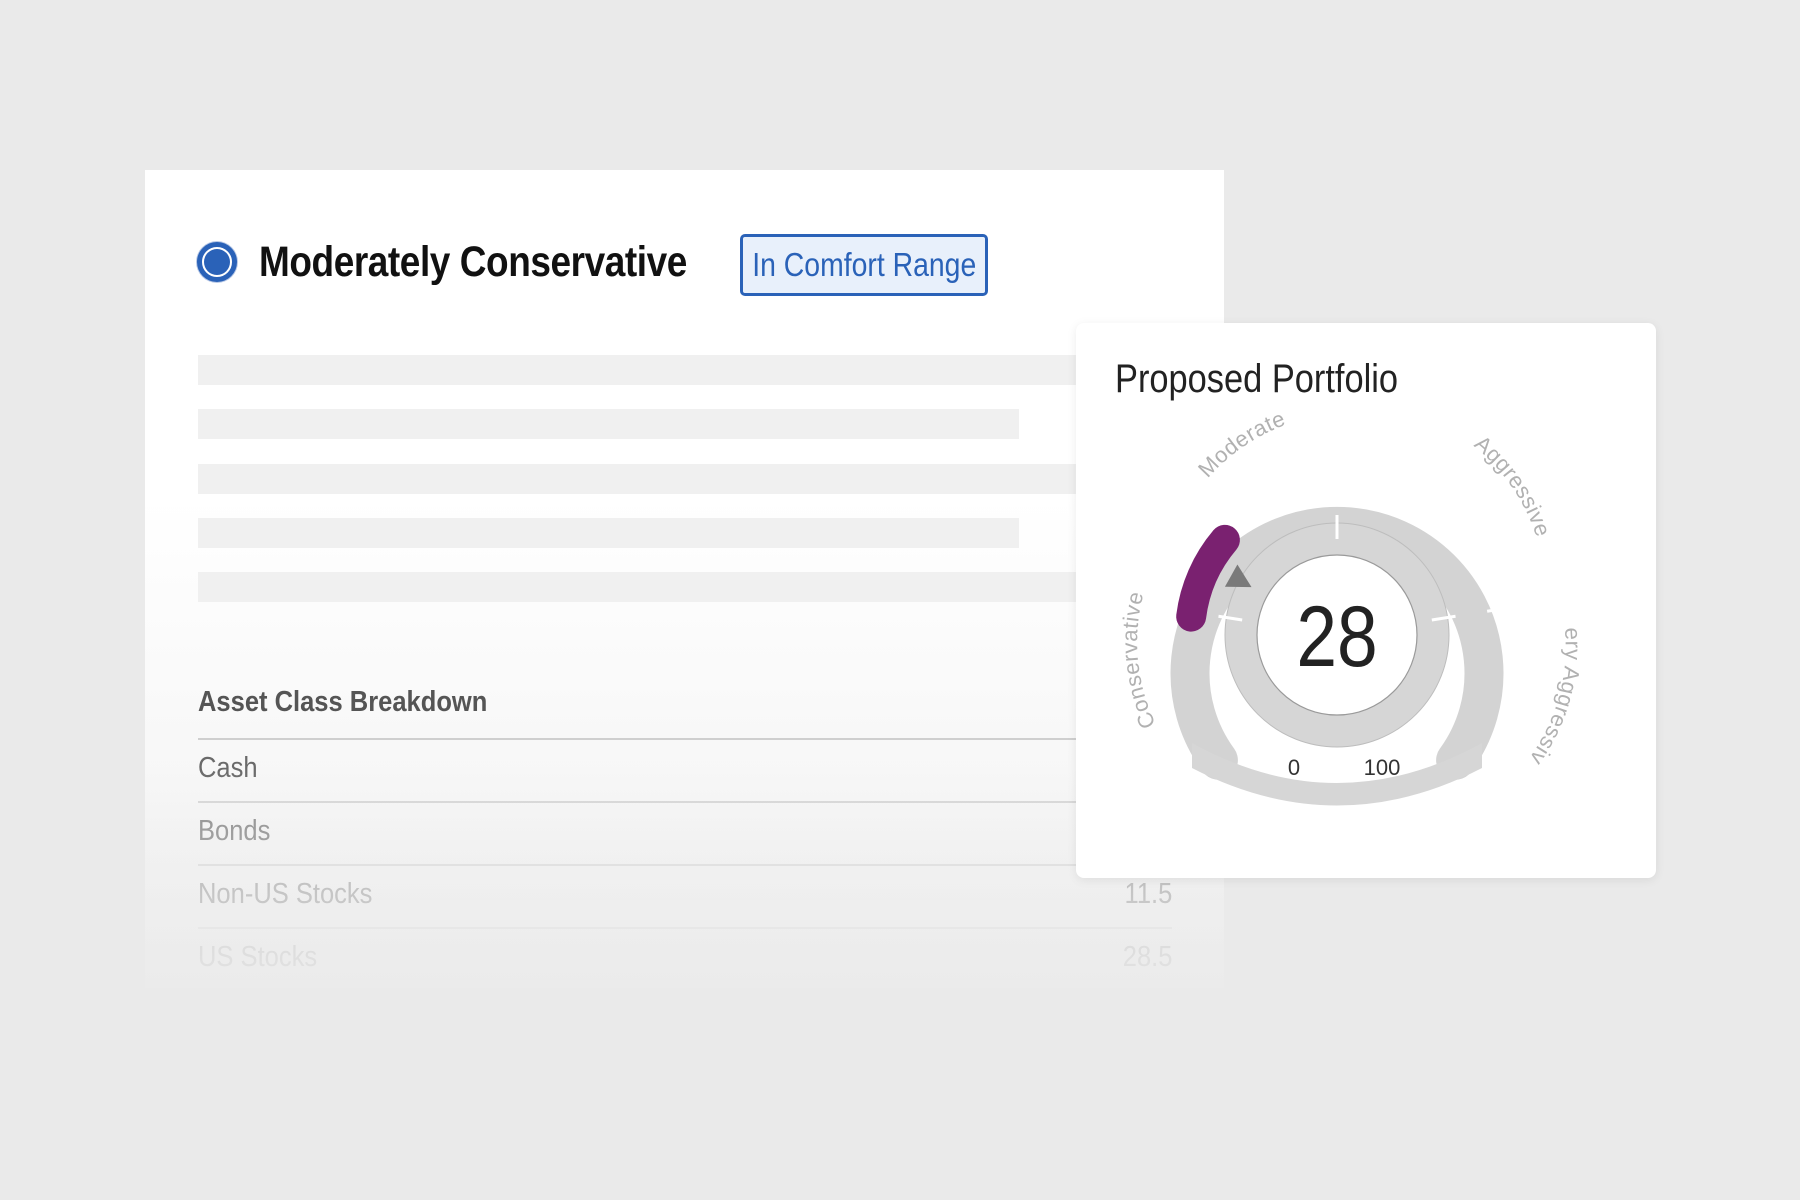  Describe the element at coordinates (1147, 957) in the screenshot. I see `asset-value: 28.5` at that location.